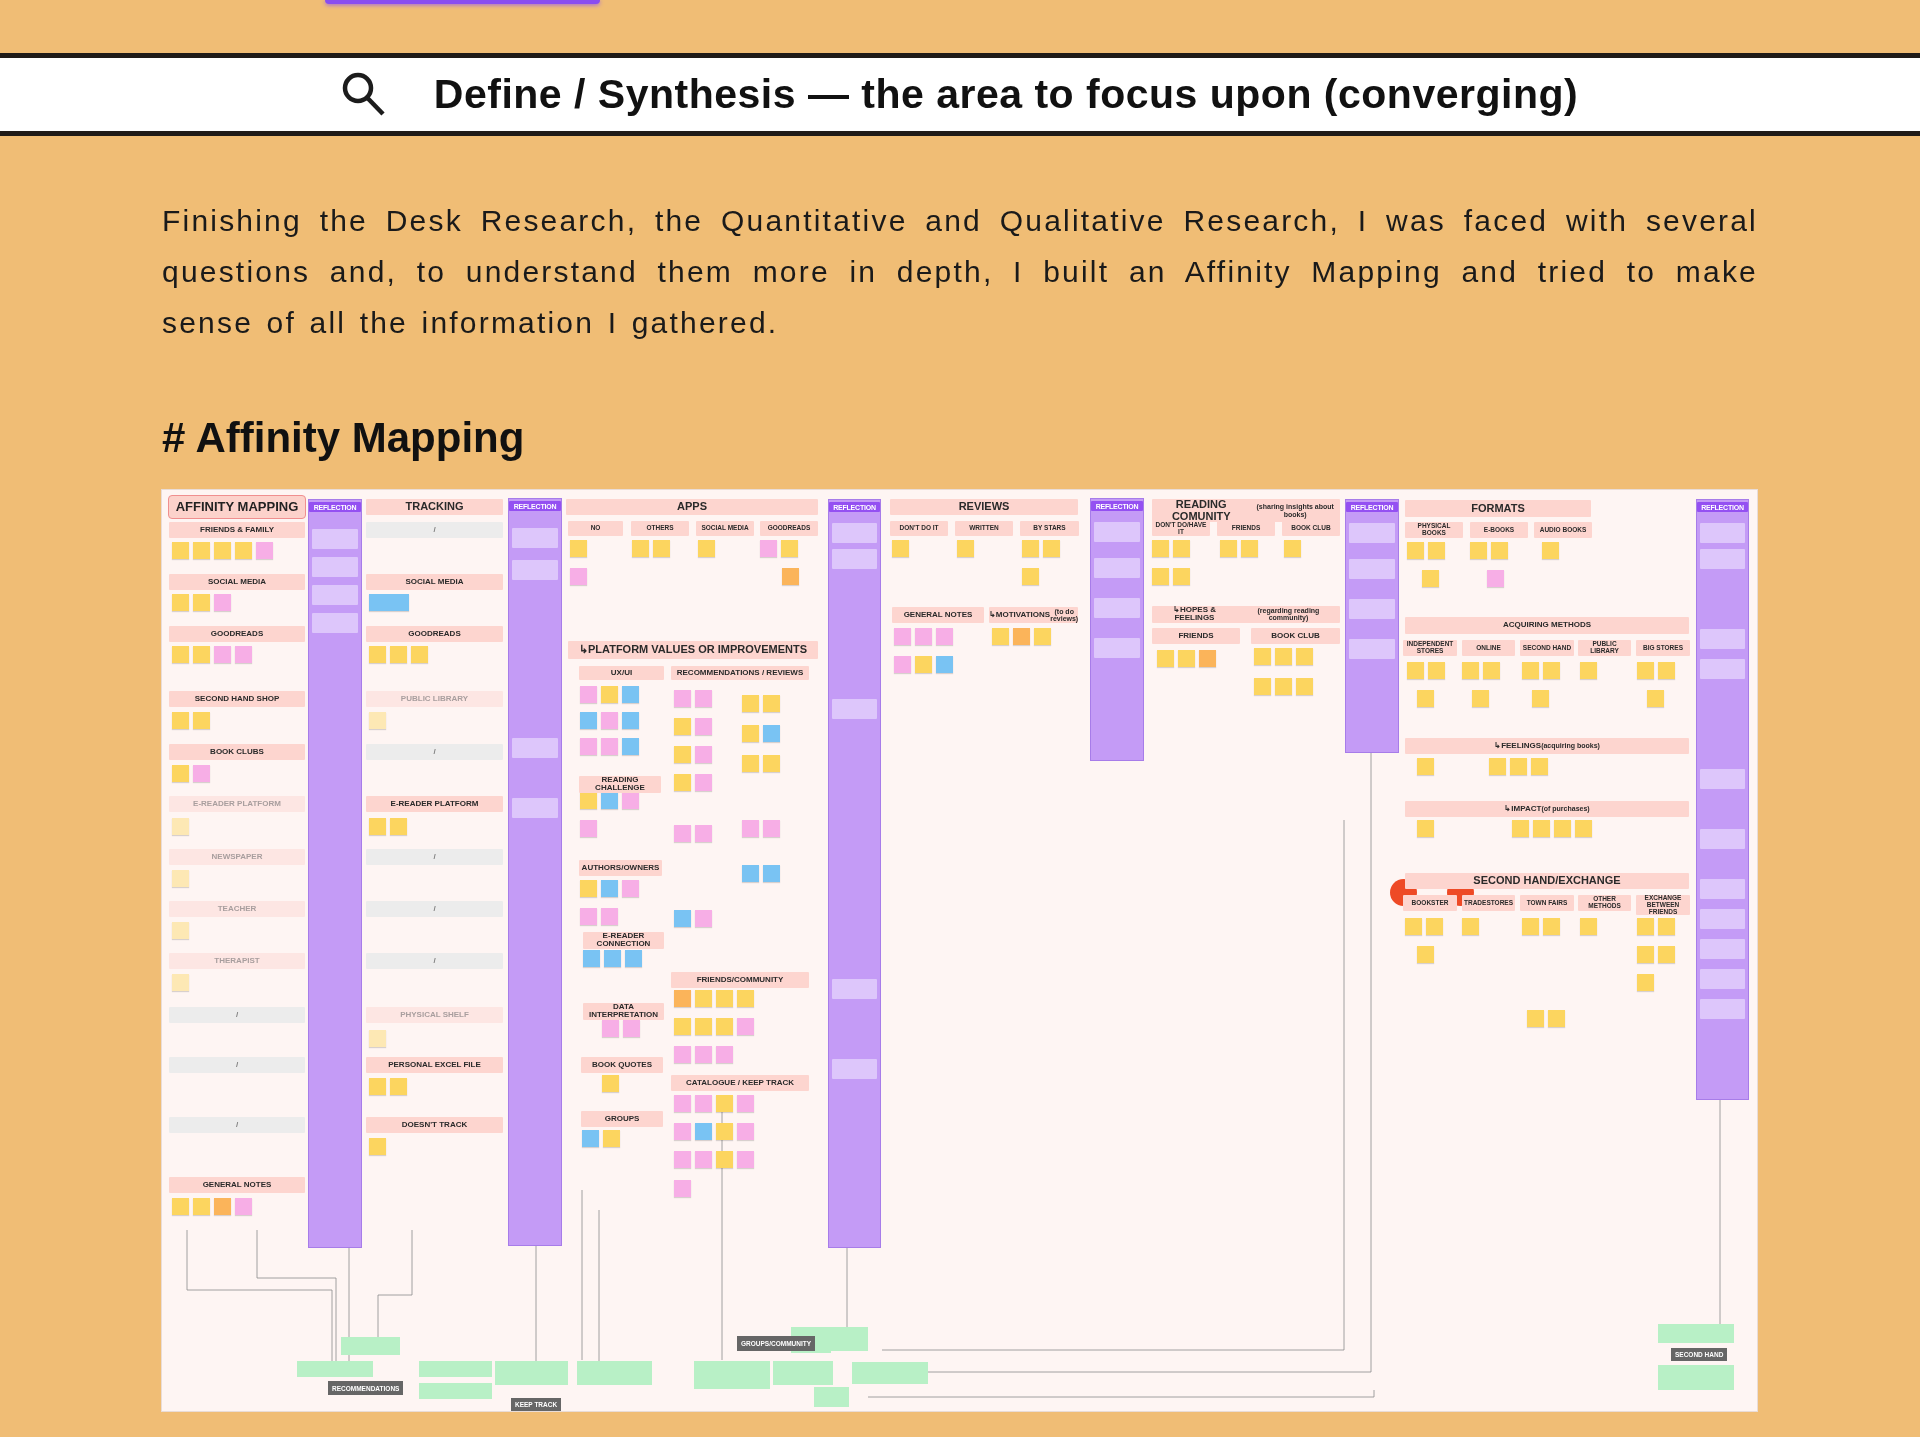  Describe the element at coordinates (622, 1065) in the screenshot. I see `group-header: BOOK QUOTES` at that location.